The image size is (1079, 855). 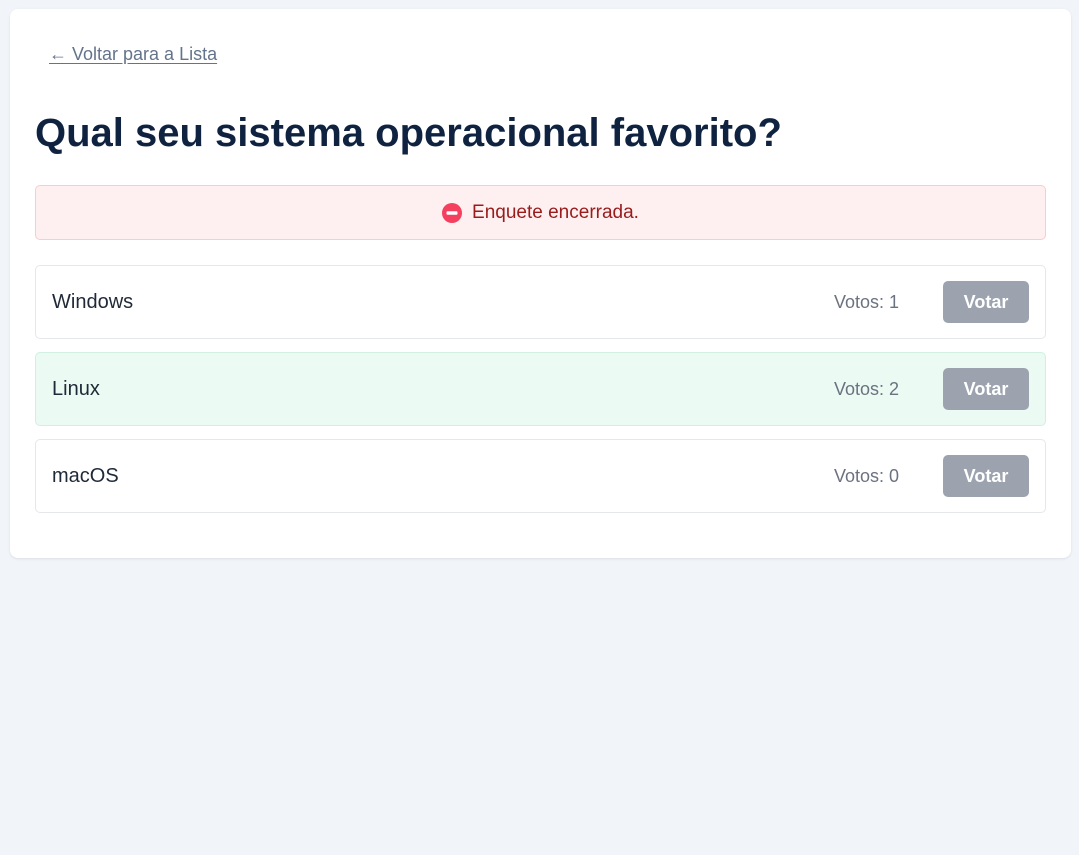 What do you see at coordinates (986, 476) in the screenshot?
I see `vote-button-macos: Votar` at bounding box center [986, 476].